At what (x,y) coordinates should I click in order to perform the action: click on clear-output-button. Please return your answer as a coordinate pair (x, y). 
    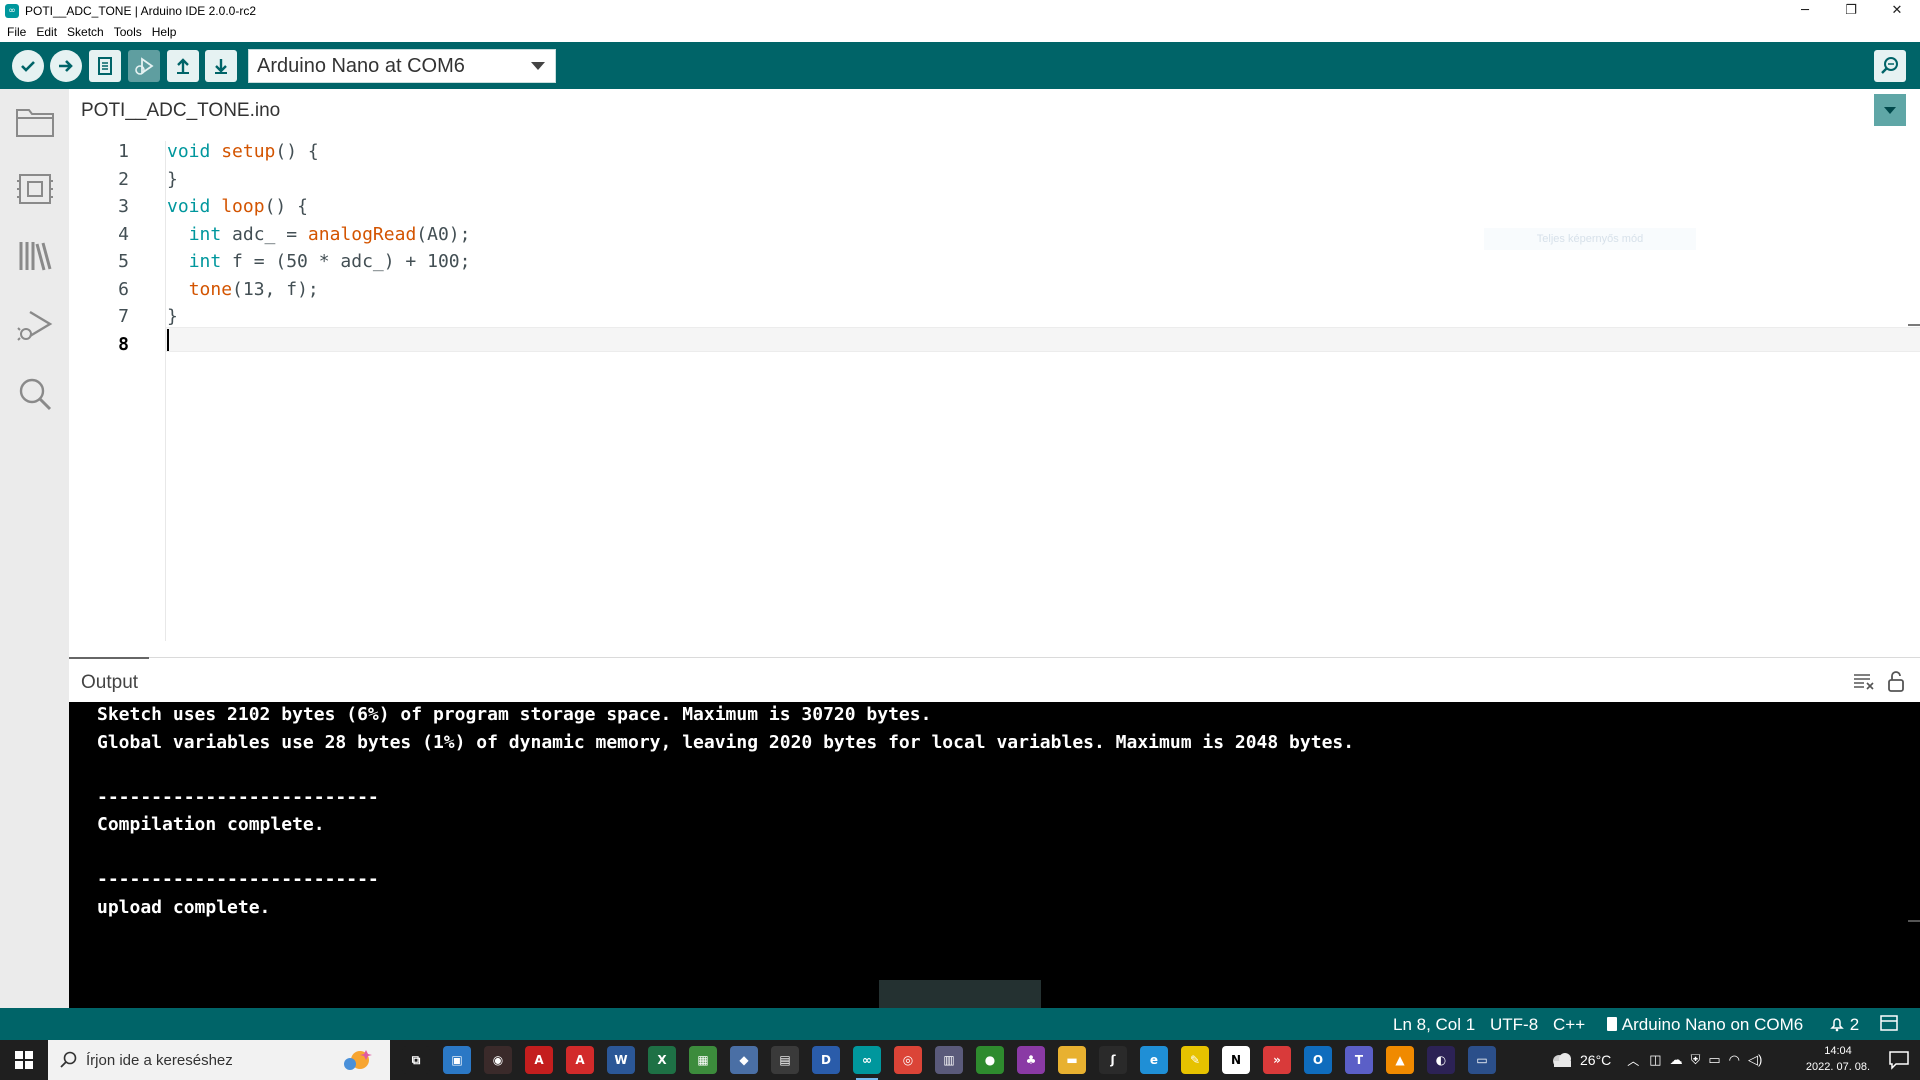
    Looking at the image, I should click on (1864, 681).